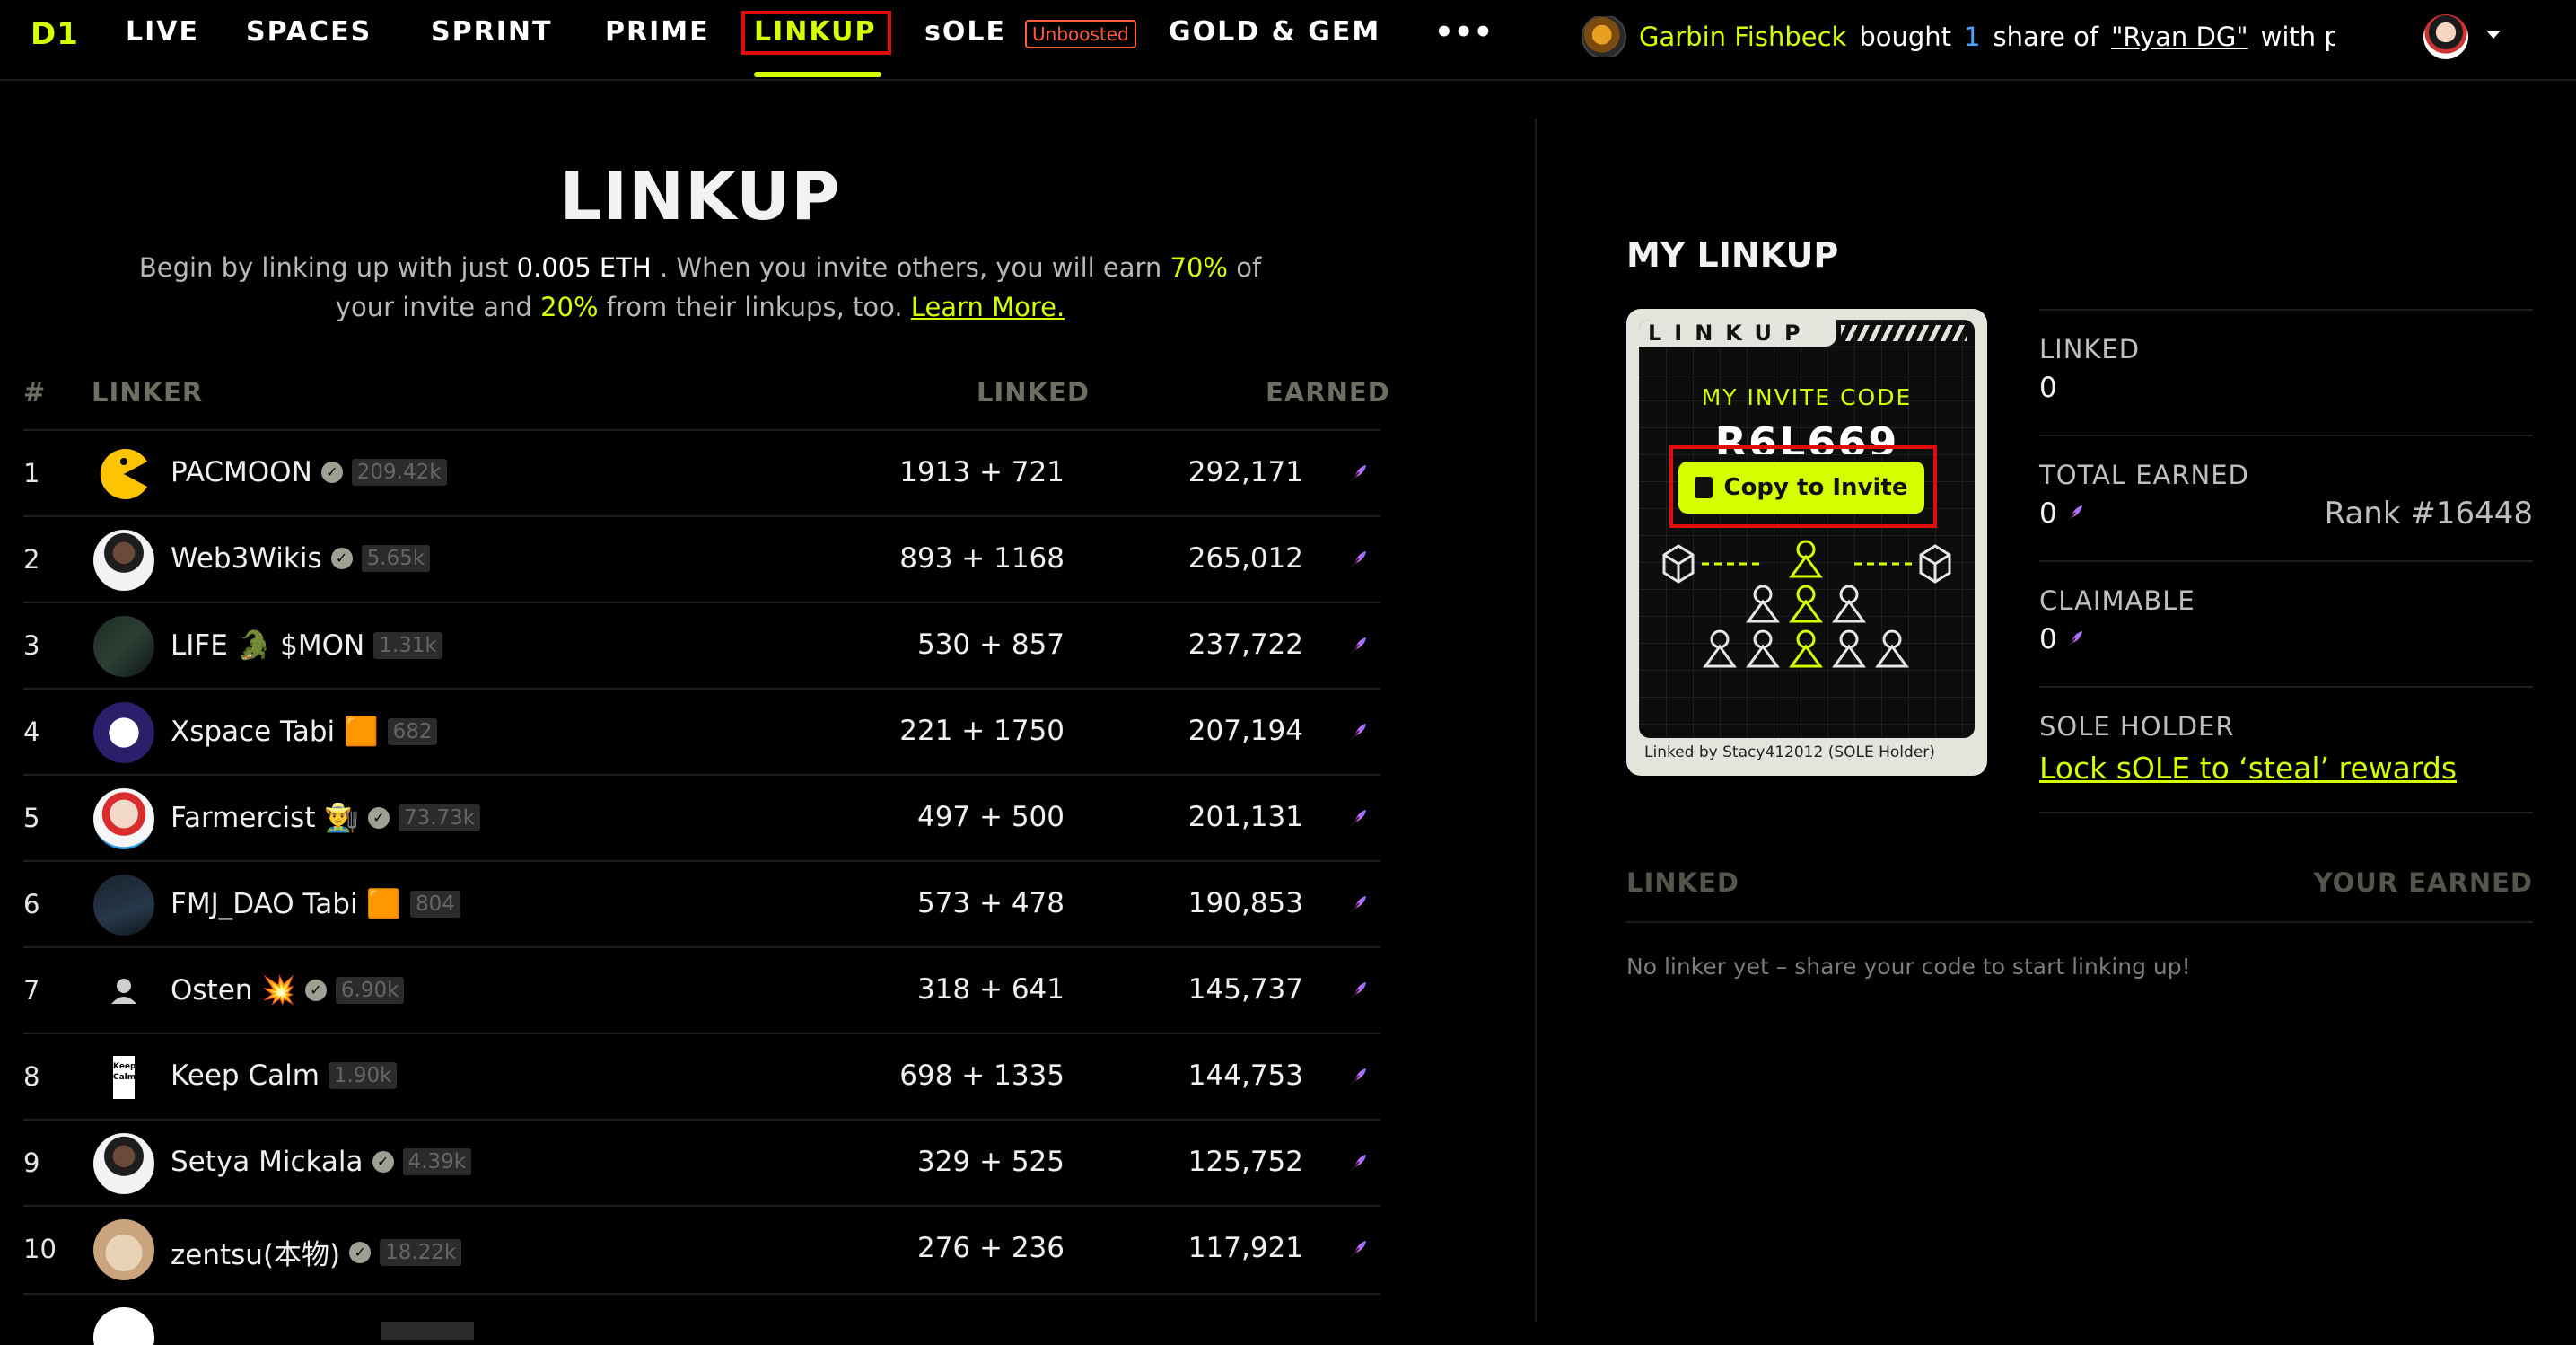 This screenshot has height=1345, width=2576. Describe the element at coordinates (2179, 37) in the screenshot. I see `ticker-target-link: "Ryan DG"` at that location.